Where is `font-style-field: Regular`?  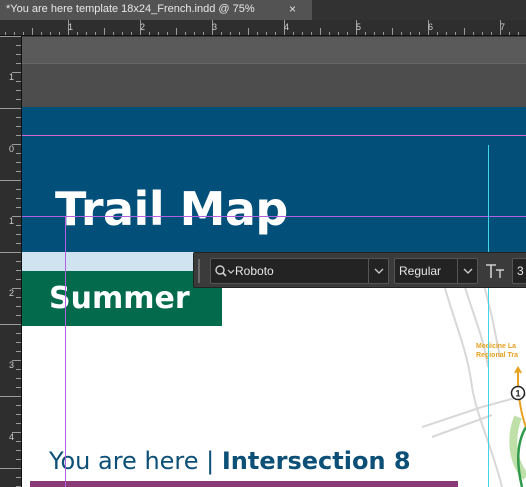 font-style-field: Regular is located at coordinates (436, 271).